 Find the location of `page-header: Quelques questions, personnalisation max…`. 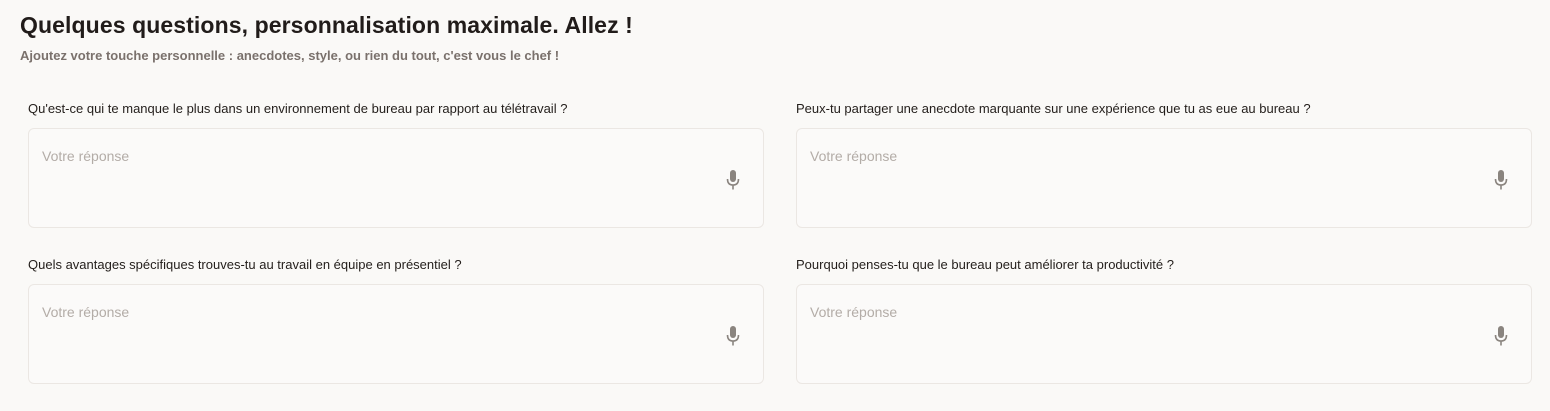

page-header: Quelques questions, personnalisation max… is located at coordinates (326, 36).